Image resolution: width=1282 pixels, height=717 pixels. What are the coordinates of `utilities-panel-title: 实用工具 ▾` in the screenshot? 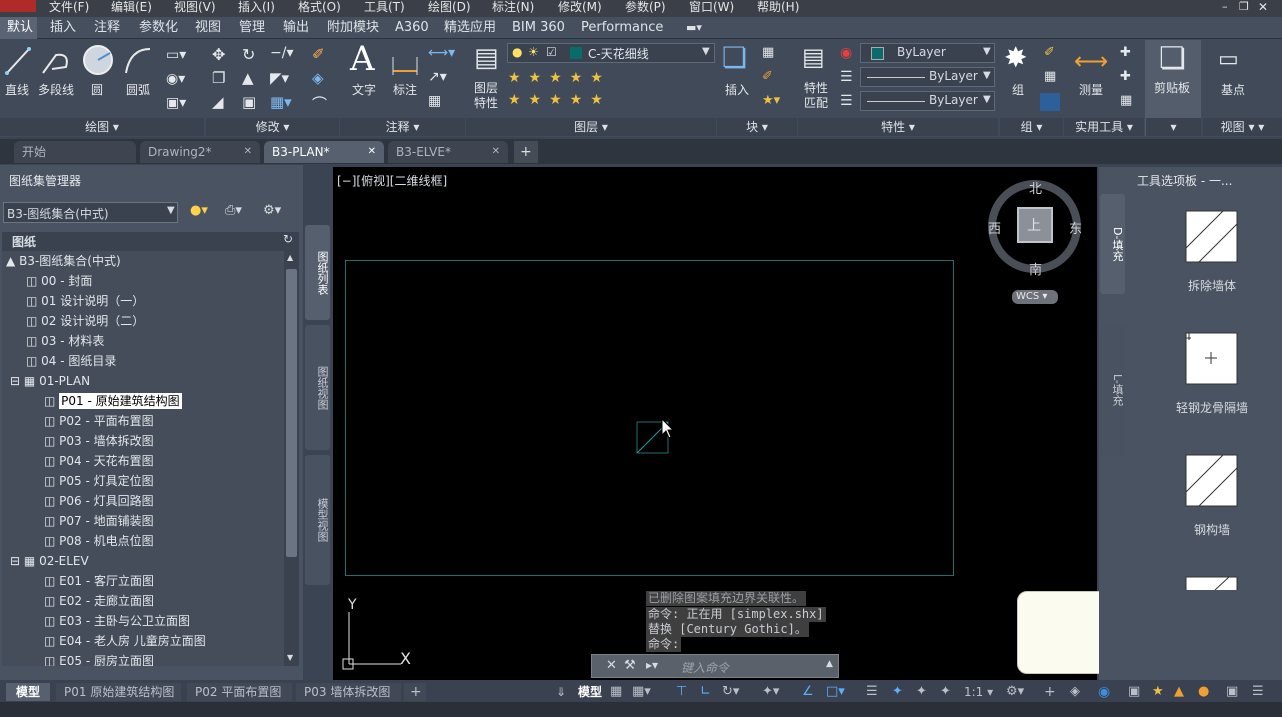 It's located at (1104, 127).